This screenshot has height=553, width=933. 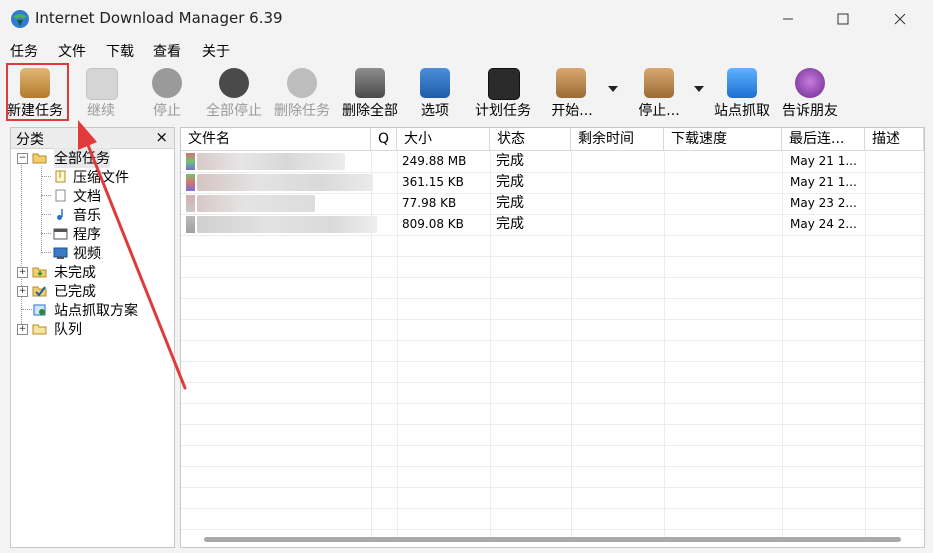 I want to click on tree-item-all-tasks: − 全部任务, so click(x=91, y=158).